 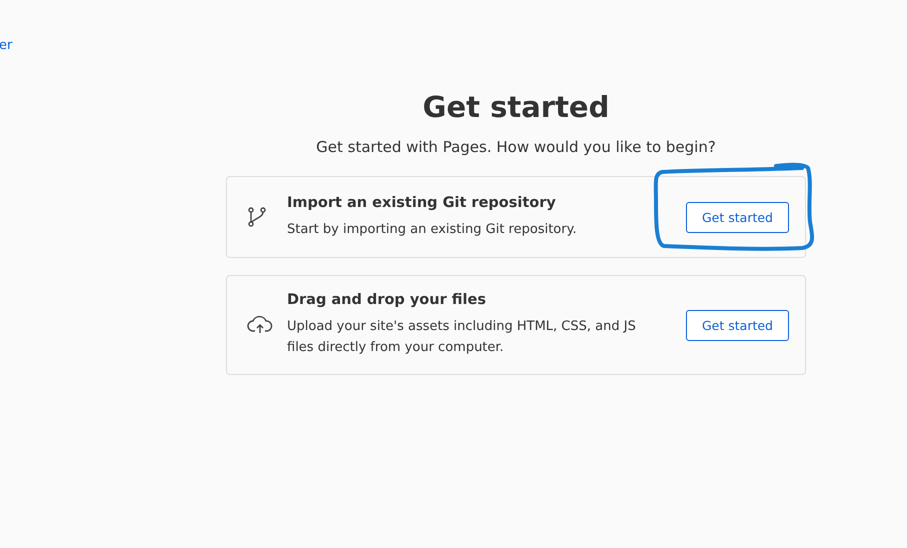 What do you see at coordinates (462, 337) in the screenshot?
I see `option-description: Upload your site's assets including HTML, CSS, and JS files directly from your computer.` at bounding box center [462, 337].